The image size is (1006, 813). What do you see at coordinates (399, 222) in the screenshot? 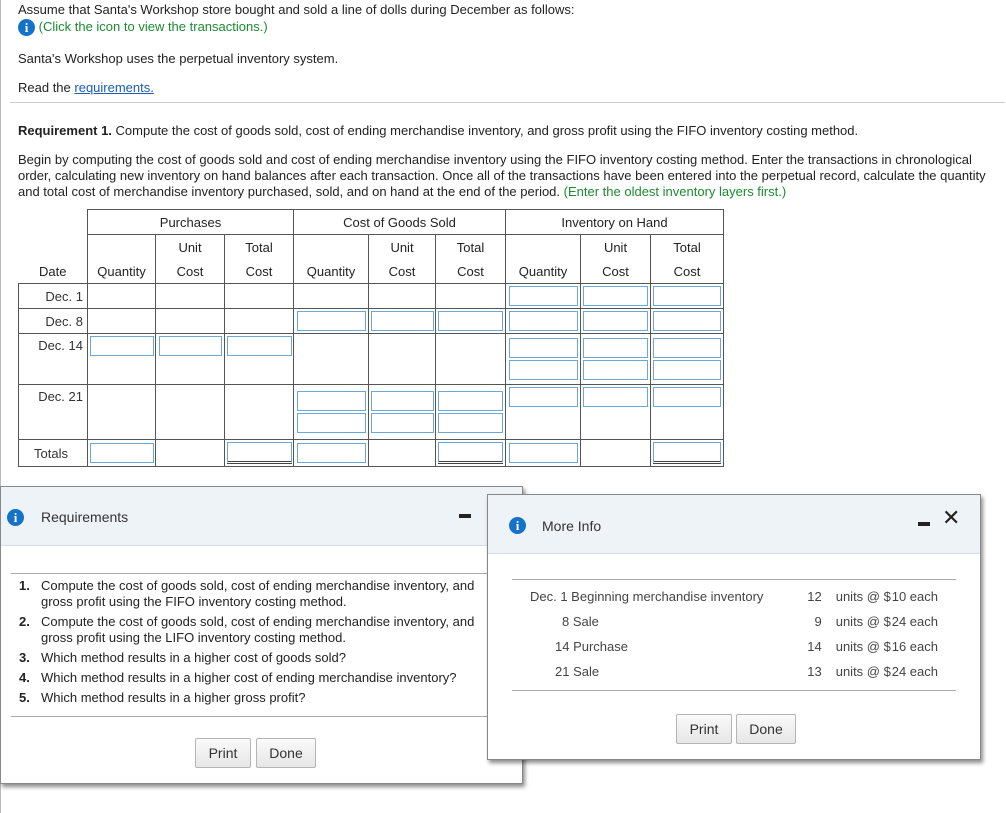
I see `cogs-header: Cost of Goods Sold` at bounding box center [399, 222].